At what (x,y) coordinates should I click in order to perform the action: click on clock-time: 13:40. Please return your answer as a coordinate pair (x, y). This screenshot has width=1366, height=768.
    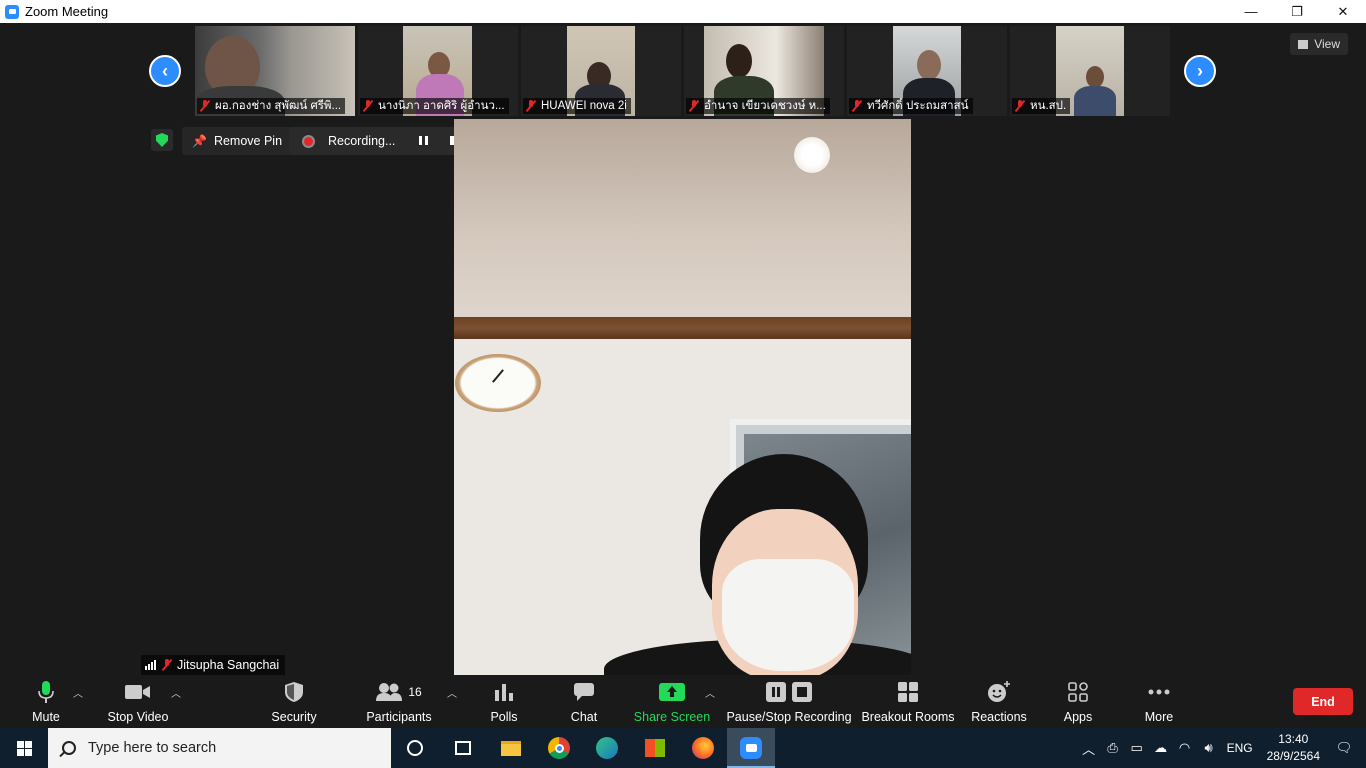
    Looking at the image, I should click on (1293, 739).